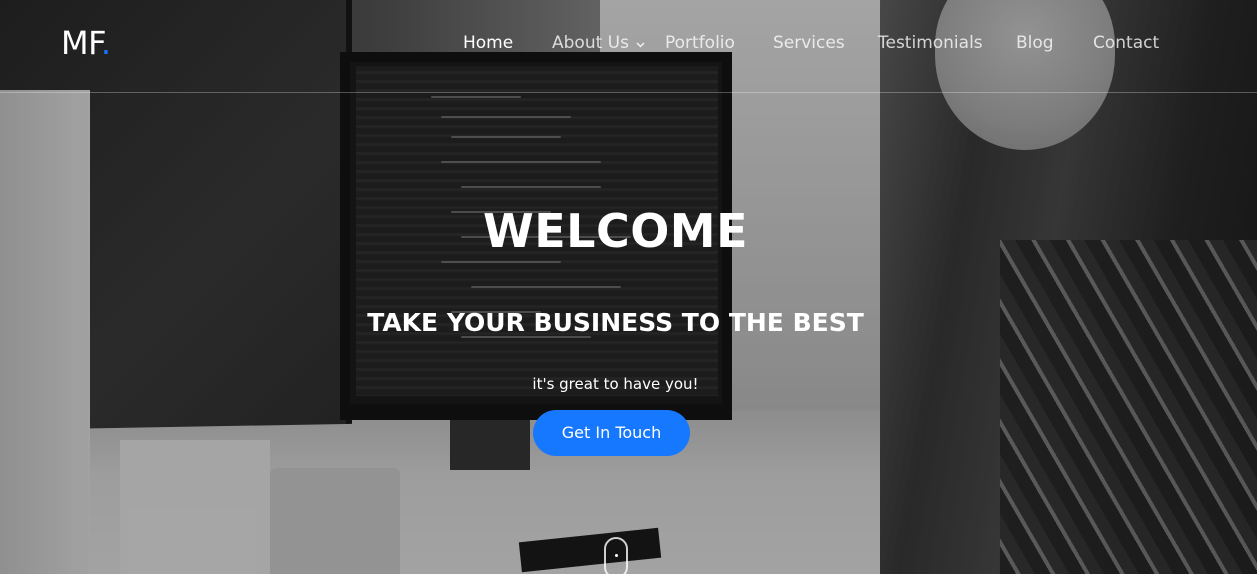 The height and width of the screenshot is (574, 1257). Describe the element at coordinates (1126, 43) in the screenshot. I see `nav-item-contact: Contact` at that location.